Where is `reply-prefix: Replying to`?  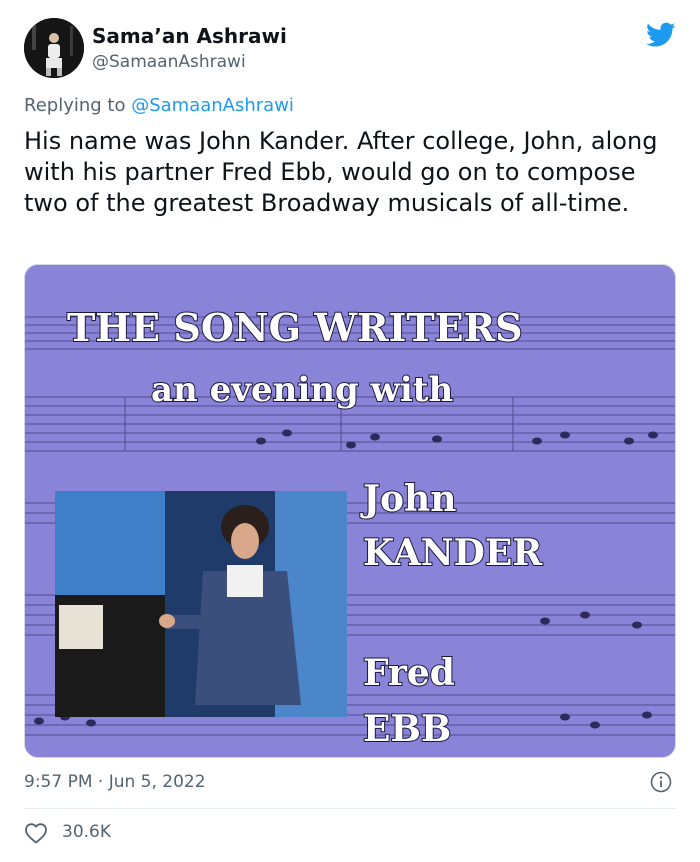 reply-prefix: Replying to is located at coordinates (78, 105).